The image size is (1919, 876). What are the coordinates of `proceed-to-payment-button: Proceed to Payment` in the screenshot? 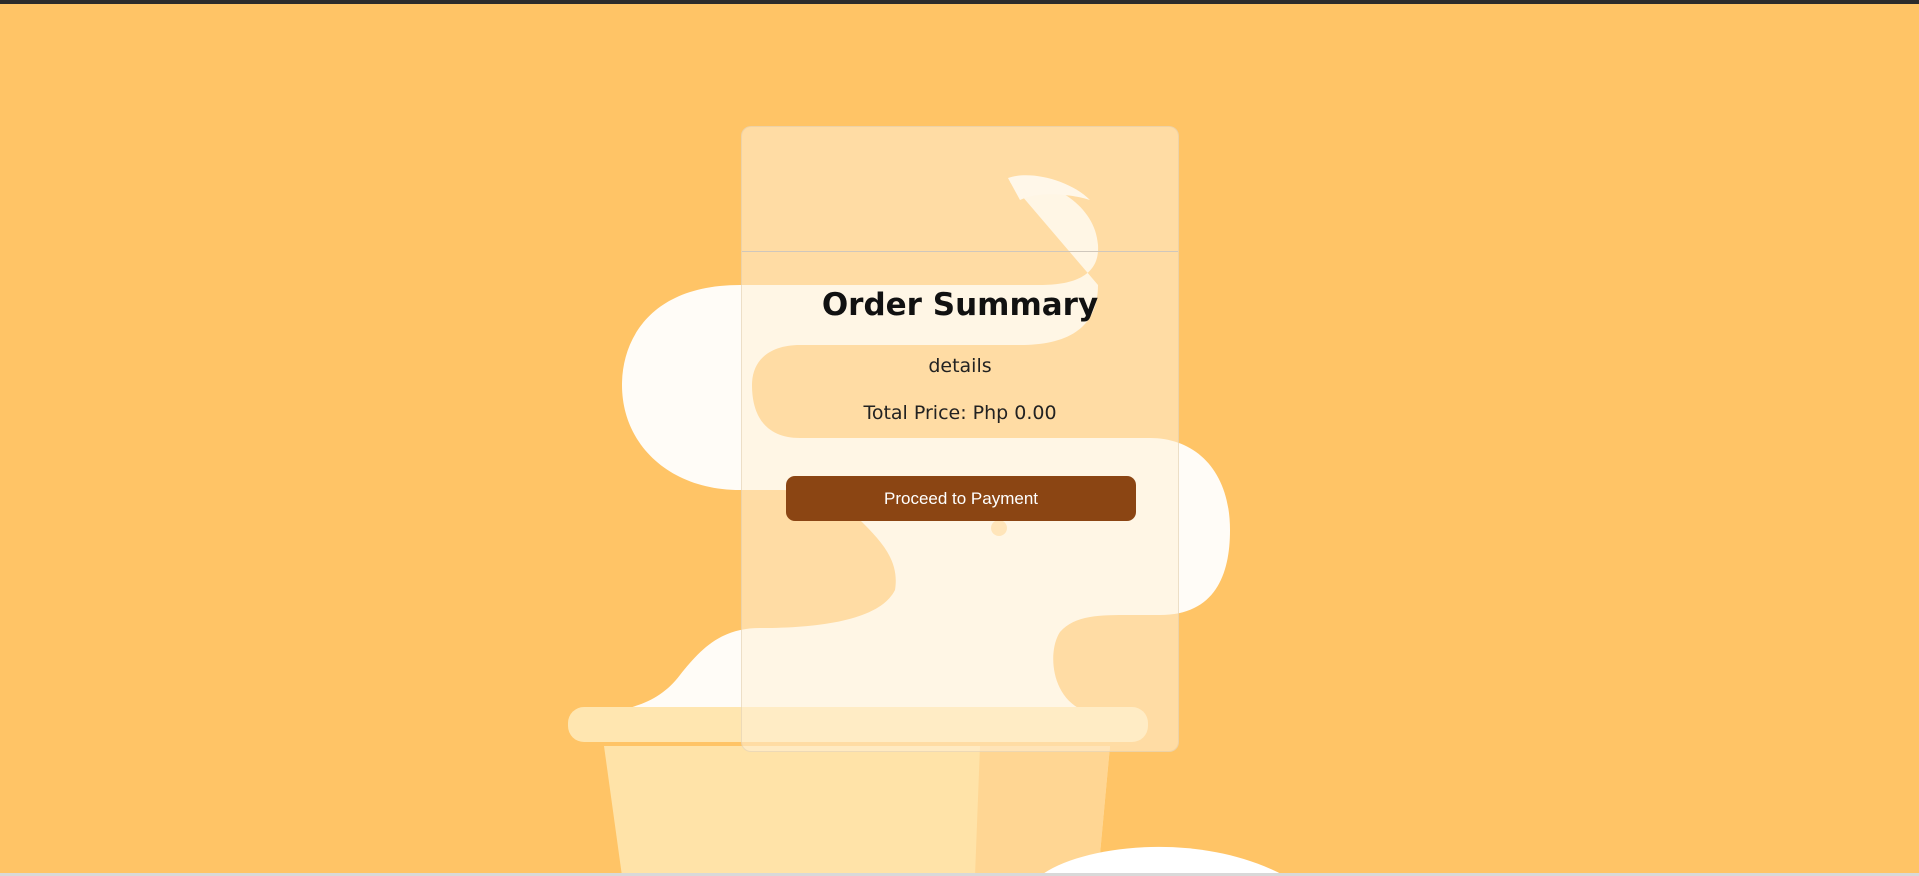 It's located at (961, 498).